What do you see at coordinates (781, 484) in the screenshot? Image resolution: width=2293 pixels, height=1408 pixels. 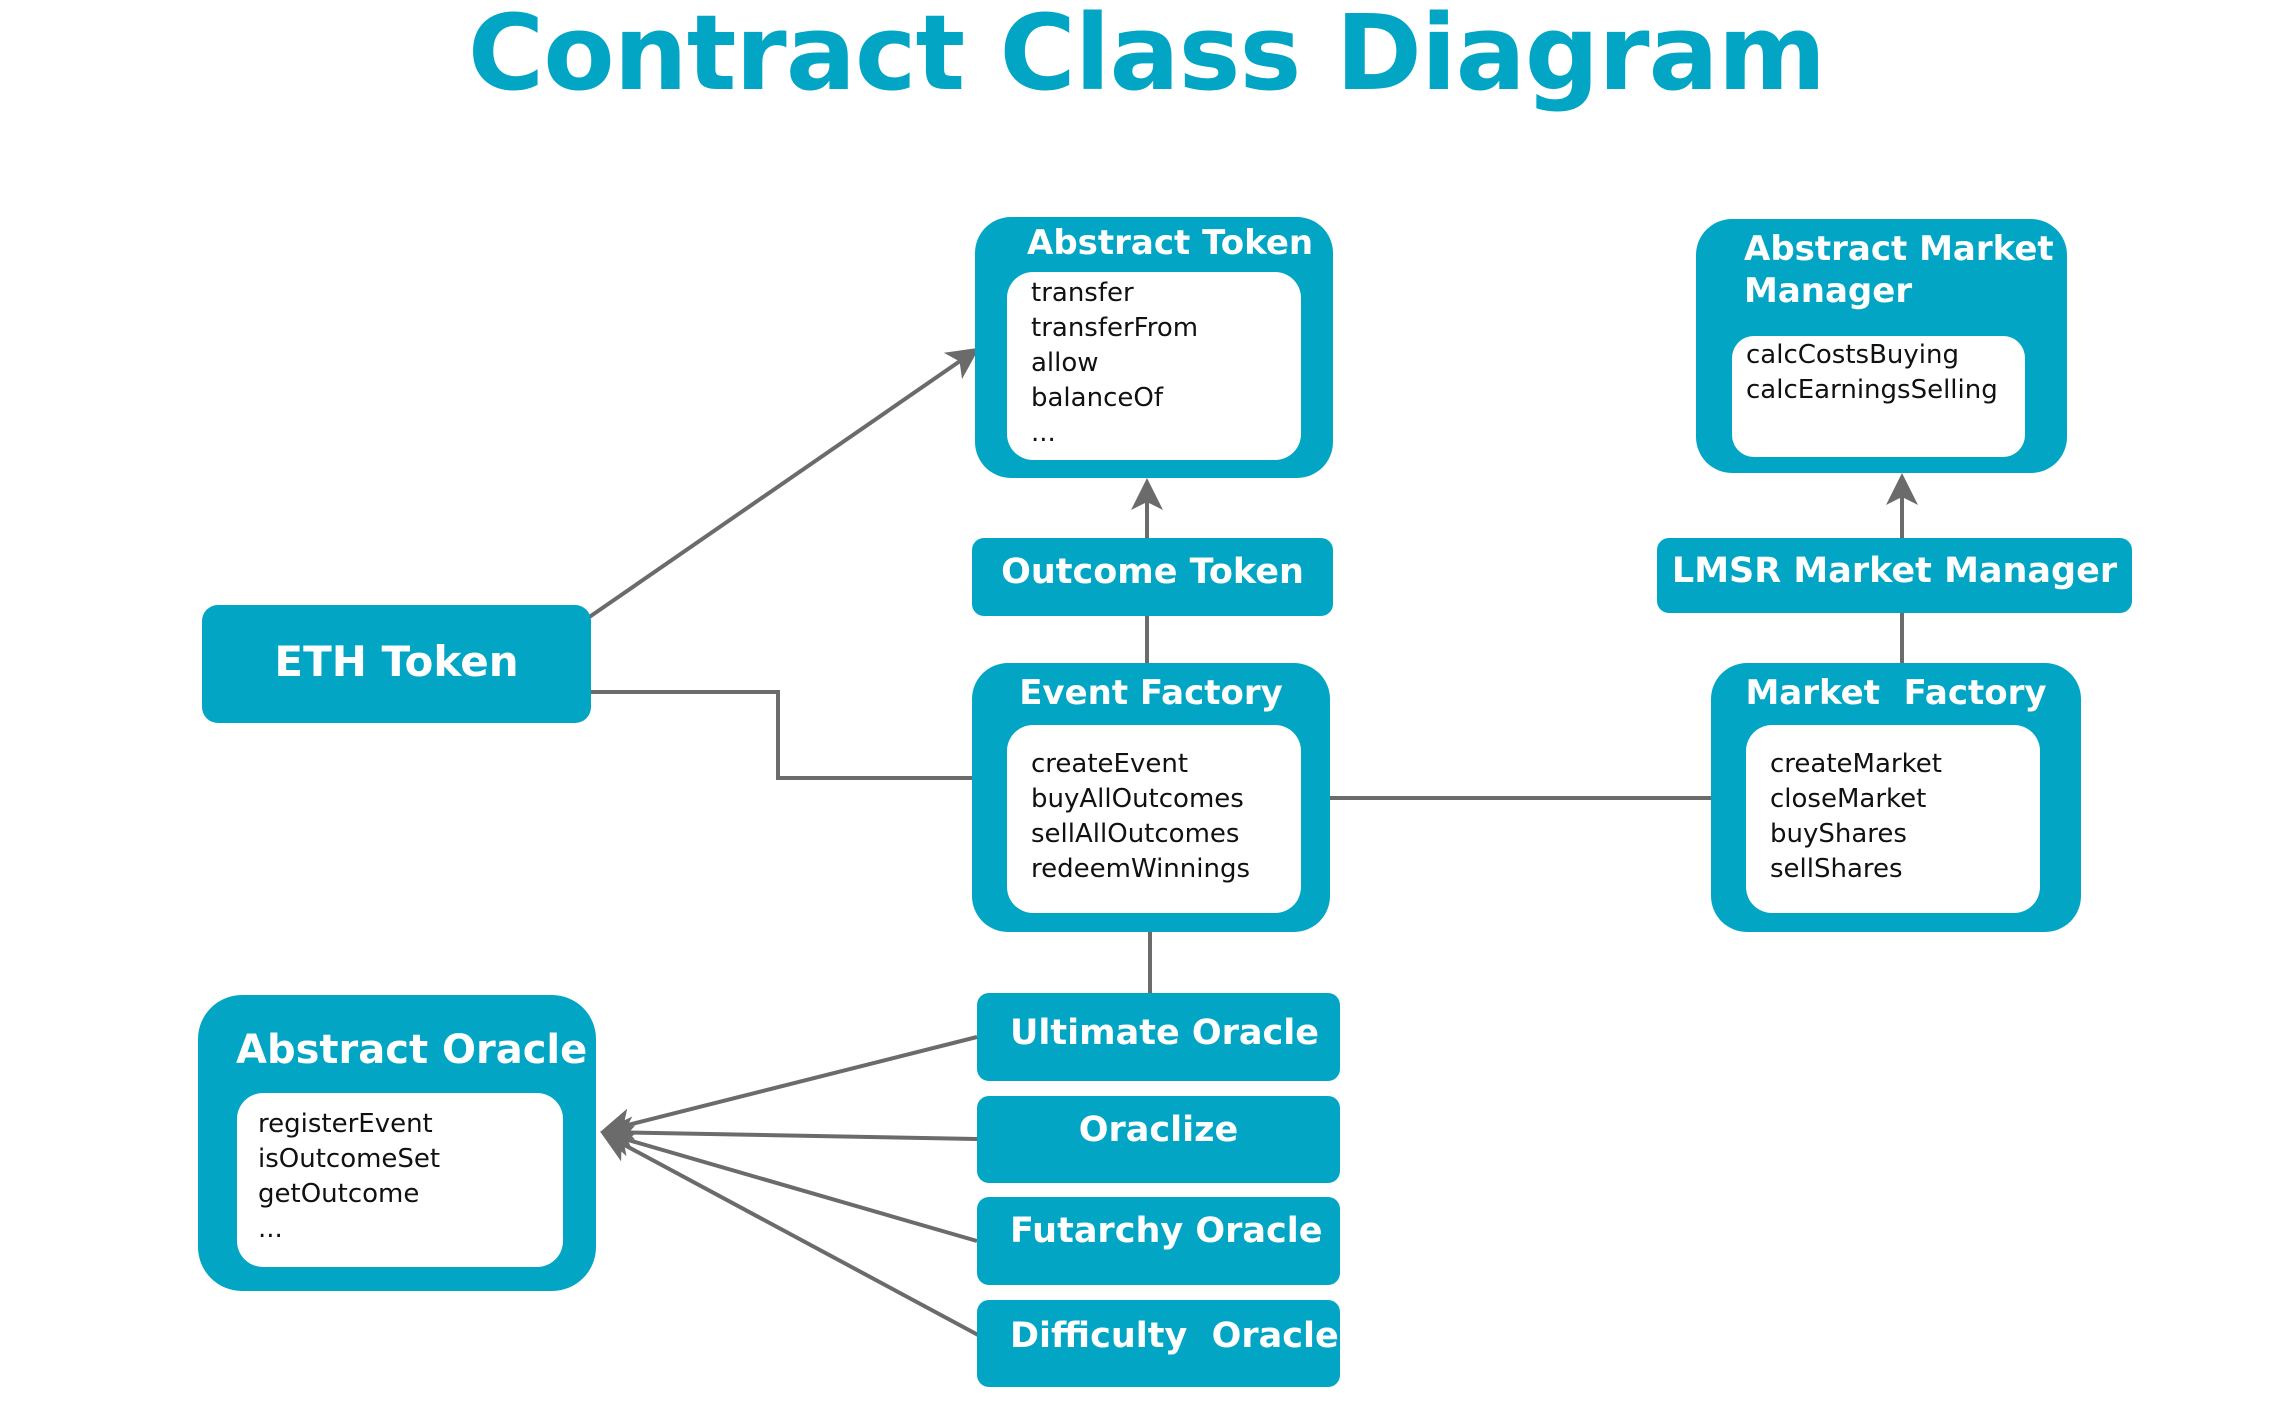 I see `edge-eth-to-abstract-token` at bounding box center [781, 484].